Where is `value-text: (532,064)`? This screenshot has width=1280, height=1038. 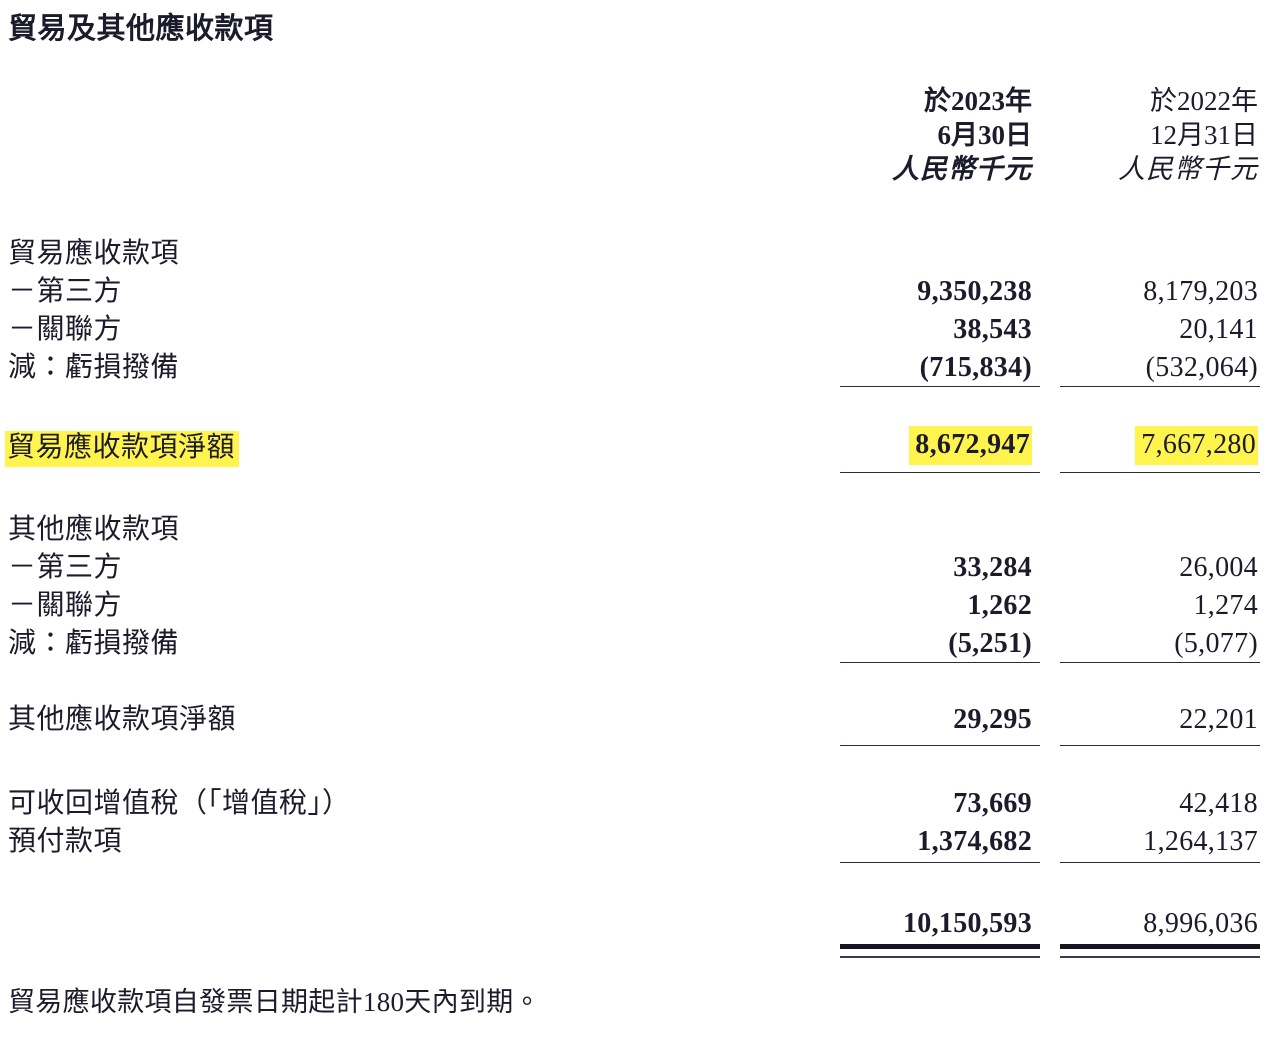 value-text: (532,064) is located at coordinates (1201, 367).